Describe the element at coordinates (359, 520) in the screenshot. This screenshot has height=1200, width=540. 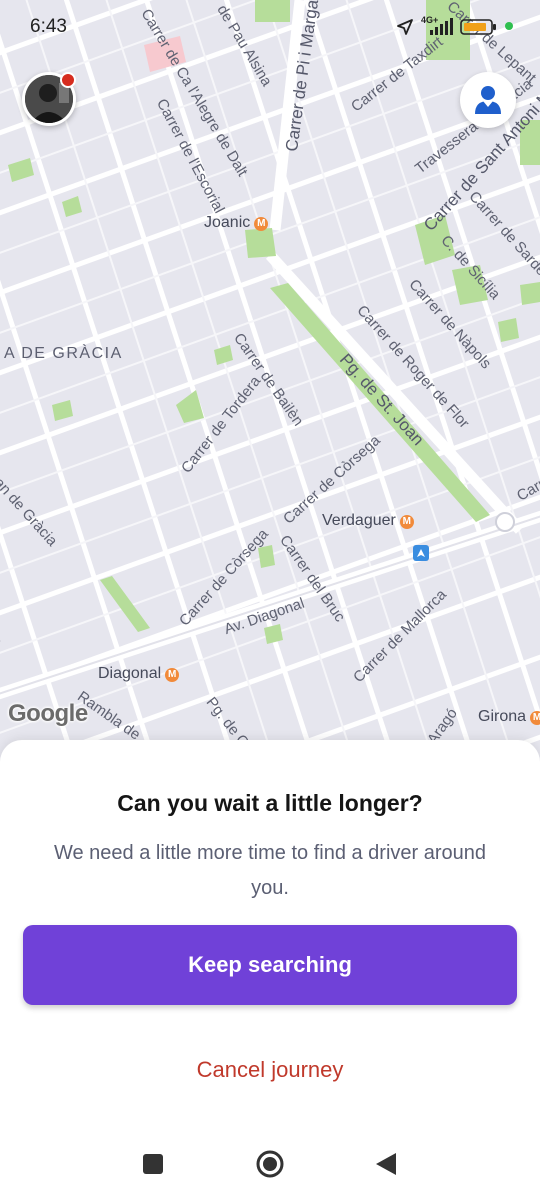
I see `station-name: Verdaguer` at that location.